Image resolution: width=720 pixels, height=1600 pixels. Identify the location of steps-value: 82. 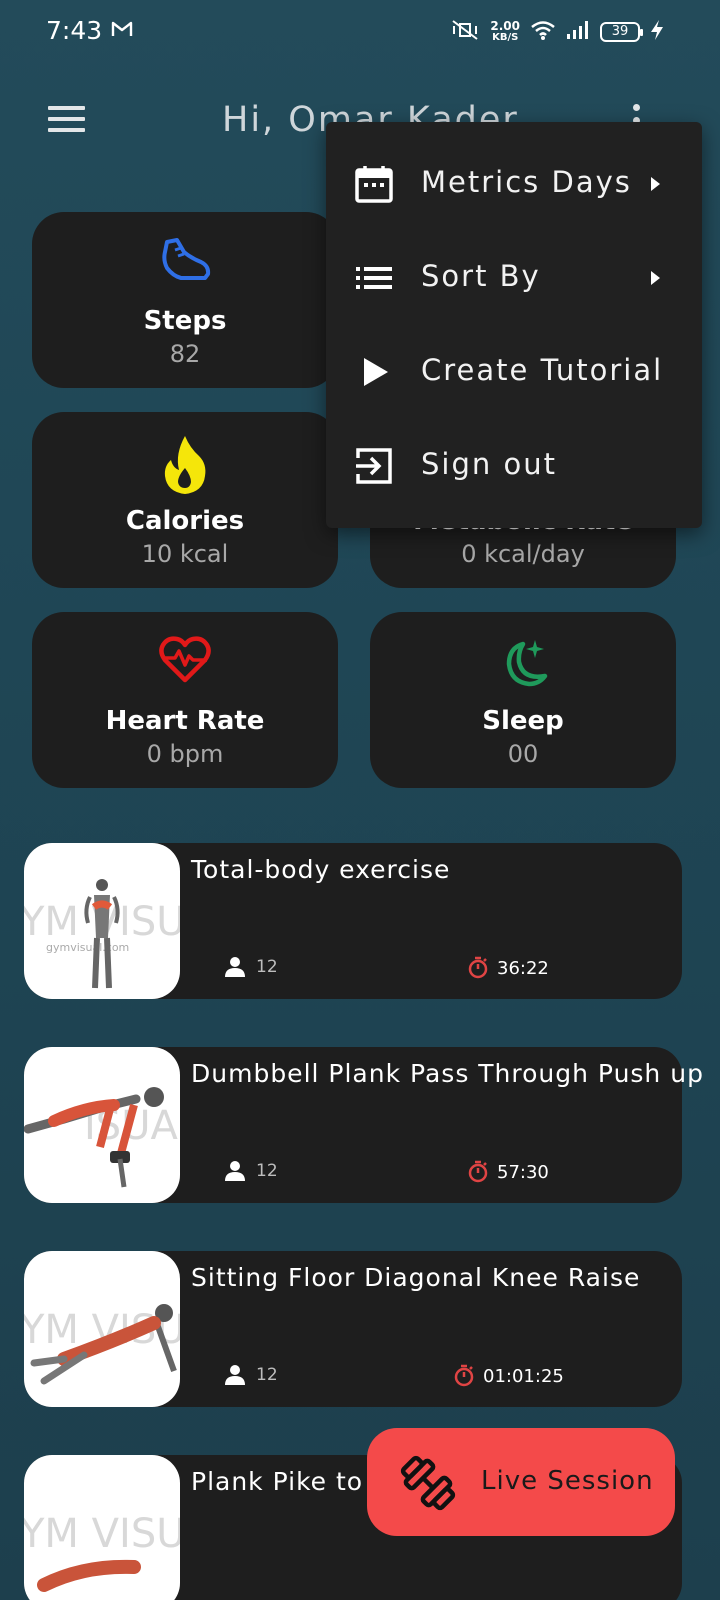
(185, 354).